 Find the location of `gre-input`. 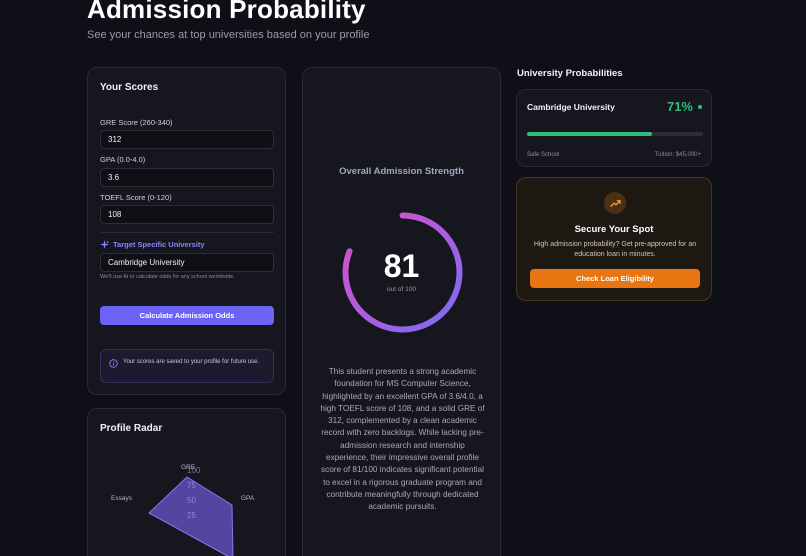

gre-input is located at coordinates (187, 139).